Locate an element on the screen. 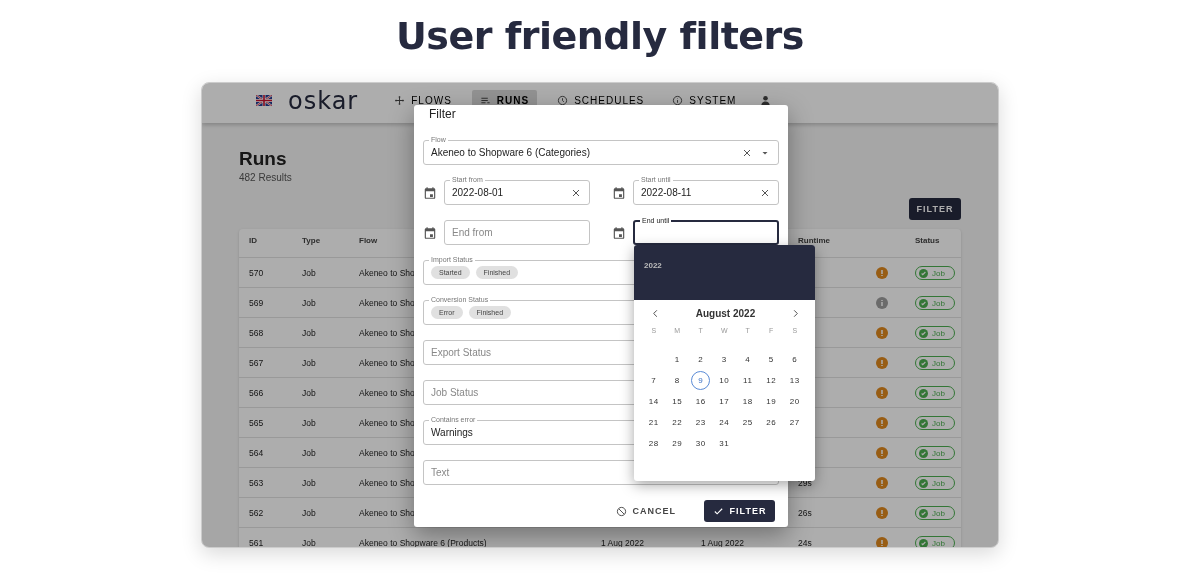  calendar-day: 6 is located at coordinates (795, 359).